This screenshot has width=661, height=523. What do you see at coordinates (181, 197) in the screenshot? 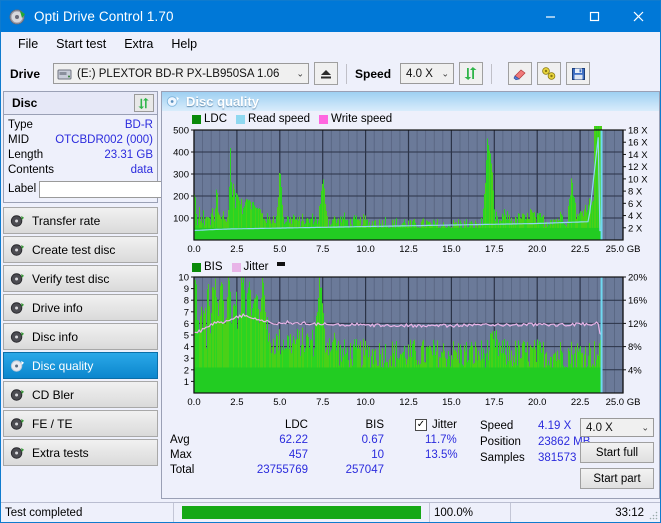
I see `svg-text: 200` at bounding box center [181, 197].